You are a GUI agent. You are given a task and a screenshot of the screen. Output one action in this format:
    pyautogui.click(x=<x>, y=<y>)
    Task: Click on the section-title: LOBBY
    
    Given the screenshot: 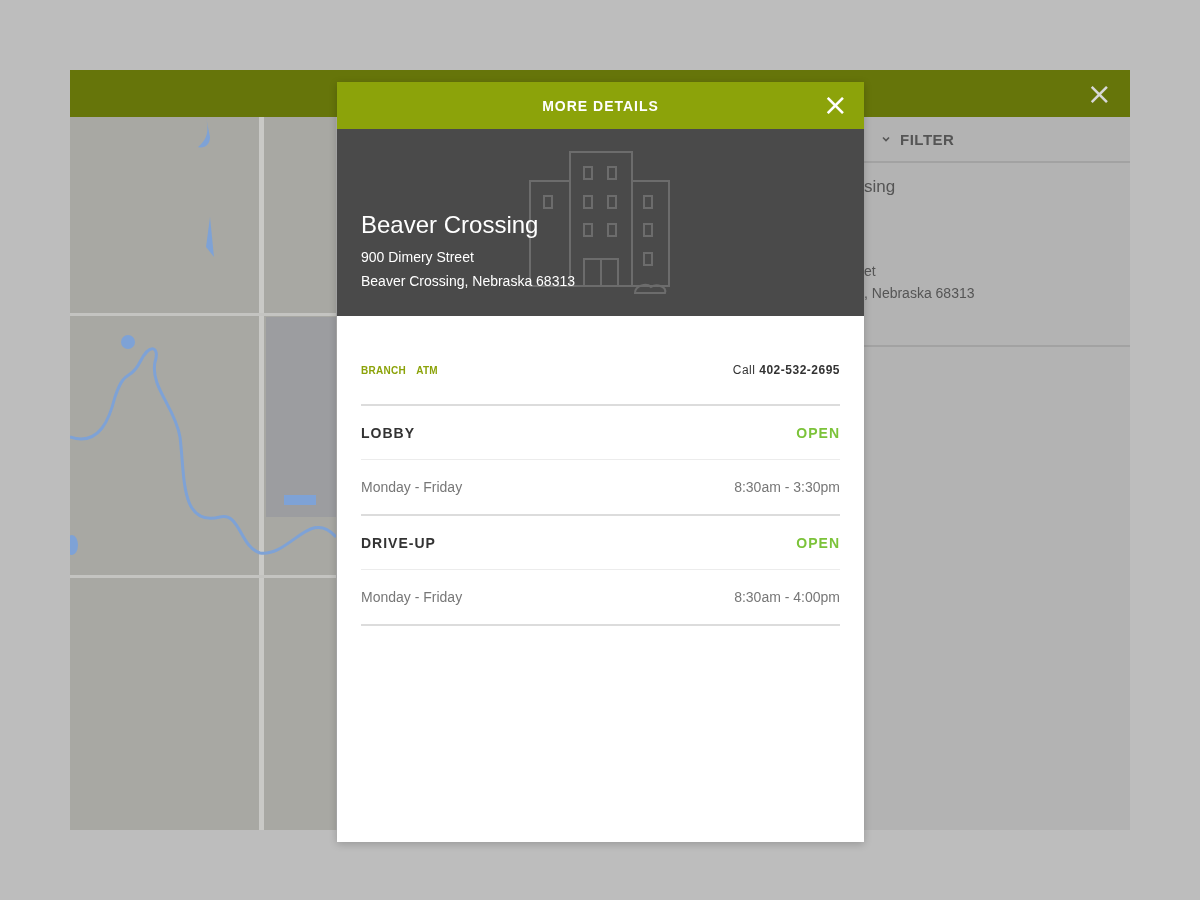 What is the action you would take?
    pyautogui.click(x=388, y=432)
    